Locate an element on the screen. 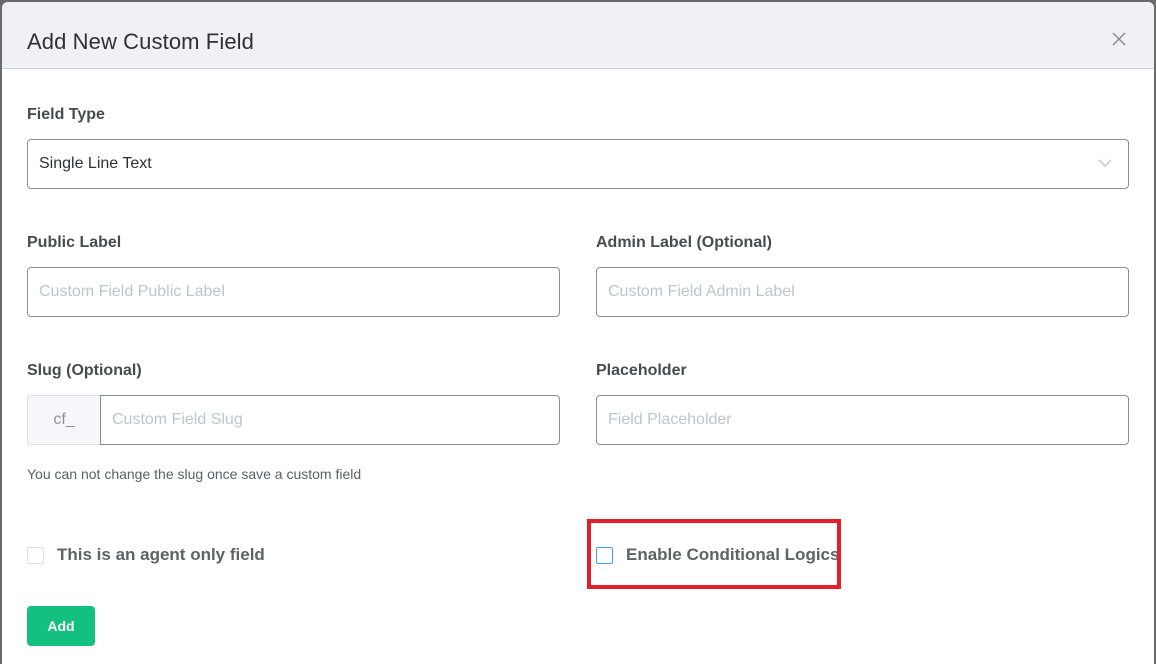 This screenshot has height=664, width=1156. admin-label-label: Admin Label (Optional) is located at coordinates (684, 242).